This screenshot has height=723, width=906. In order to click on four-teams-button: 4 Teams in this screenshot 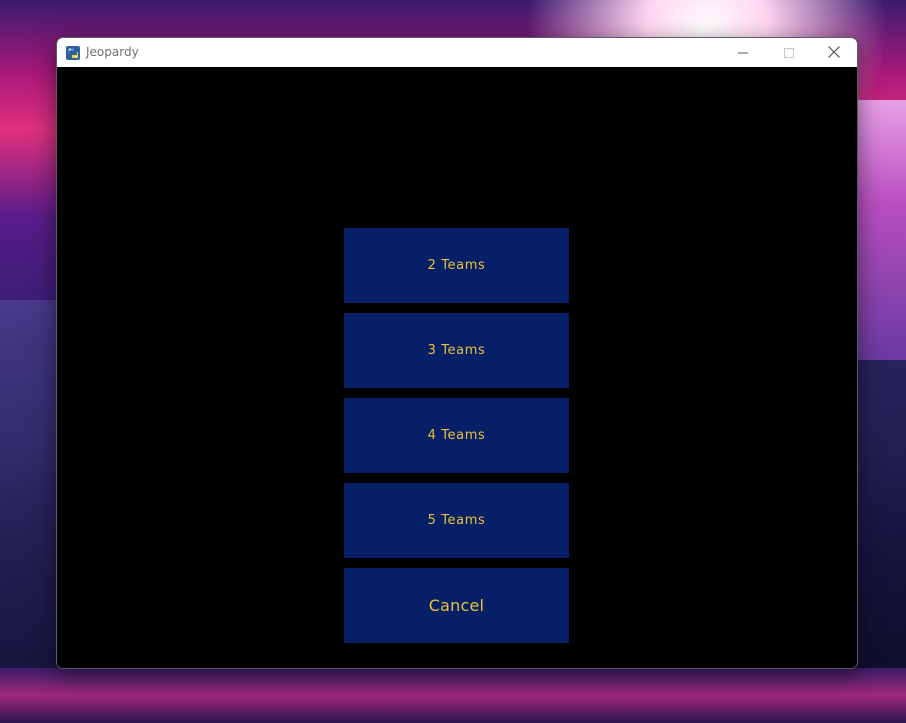, I will do `click(456, 435)`.